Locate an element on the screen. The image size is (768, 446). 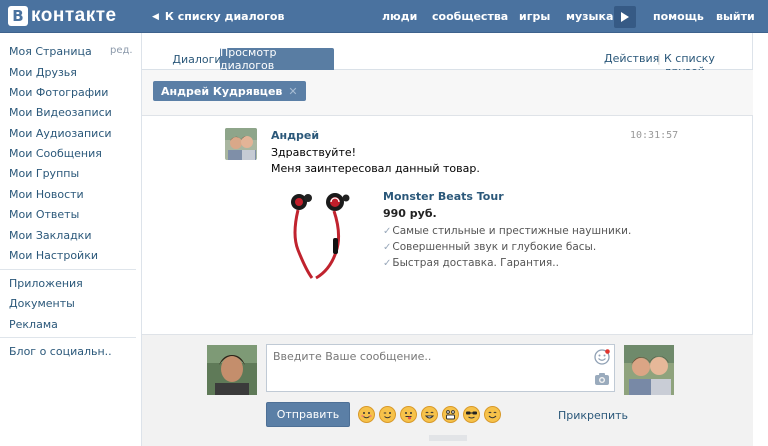
quick-smiles is located at coordinates (429, 414).